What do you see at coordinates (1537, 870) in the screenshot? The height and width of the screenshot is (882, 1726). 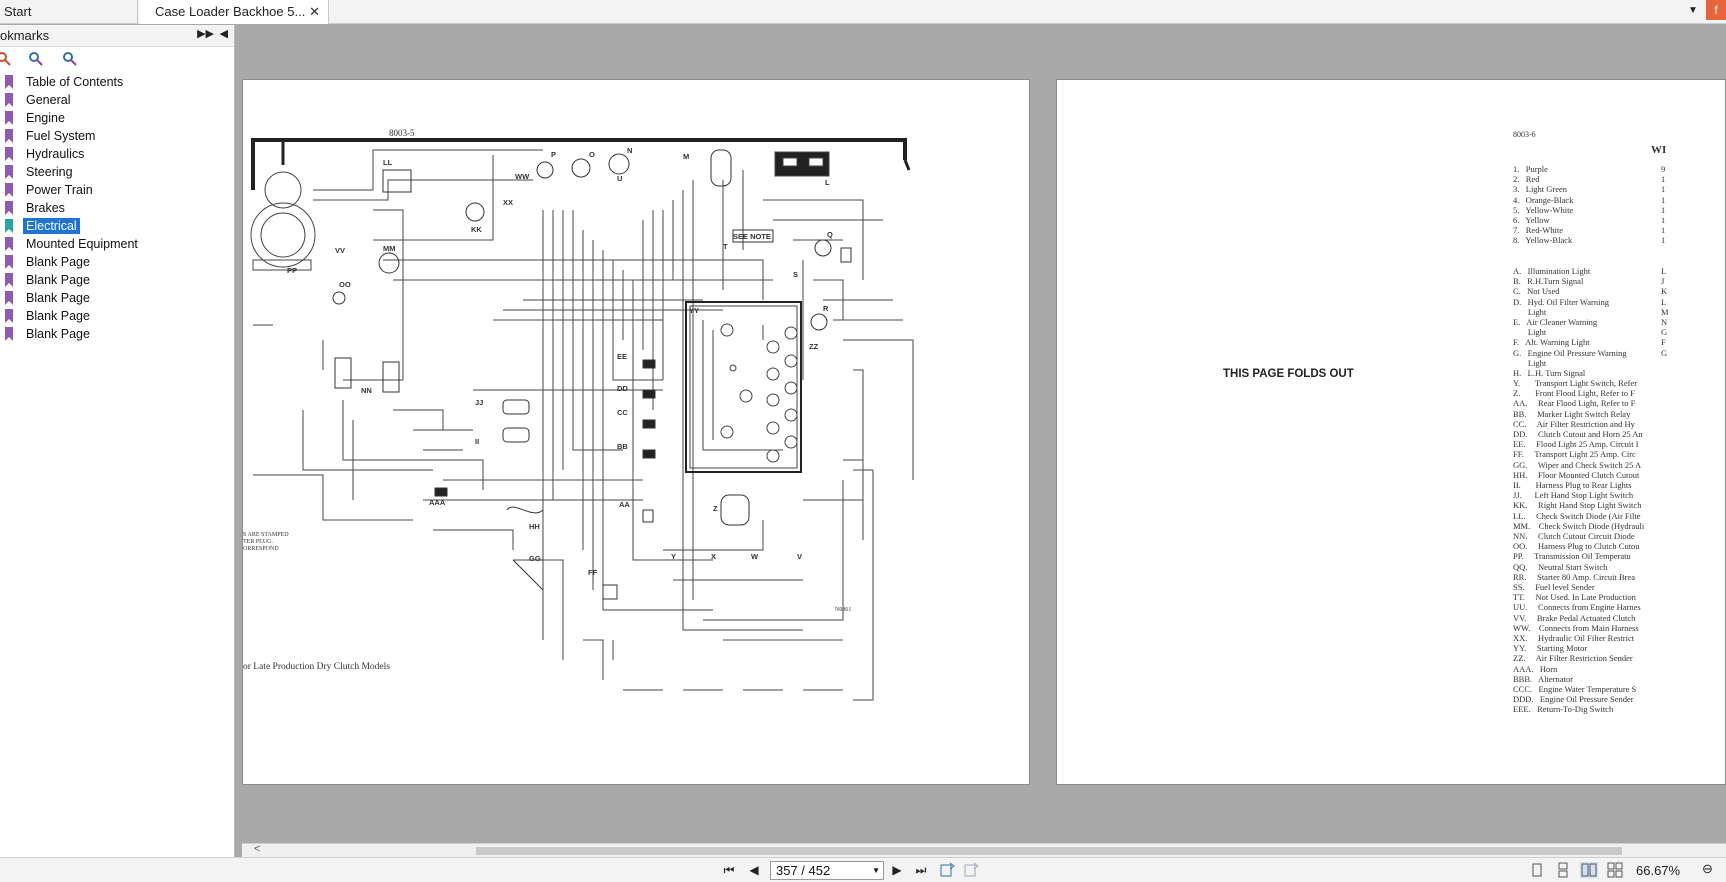 I see `single-page-view-icon` at bounding box center [1537, 870].